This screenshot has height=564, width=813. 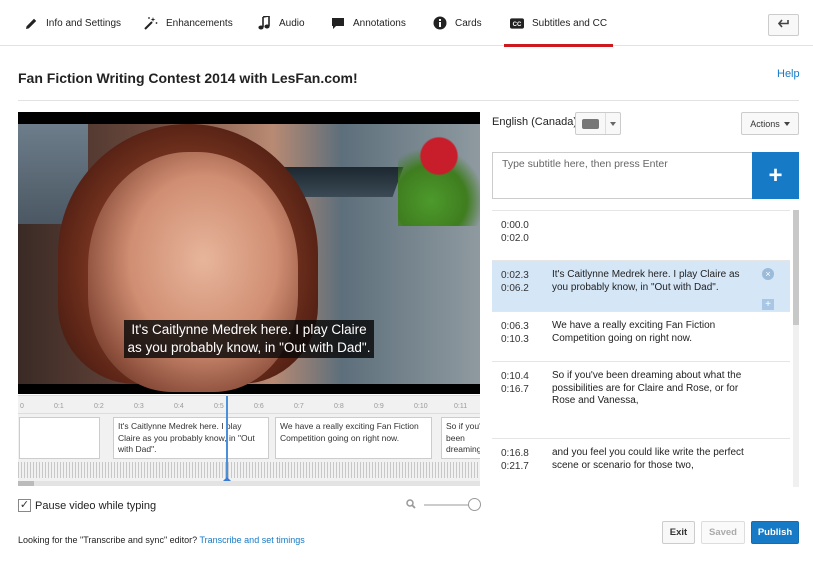 What do you see at coordinates (227, 438) in the screenshot?
I see `timeline-playhead` at bounding box center [227, 438].